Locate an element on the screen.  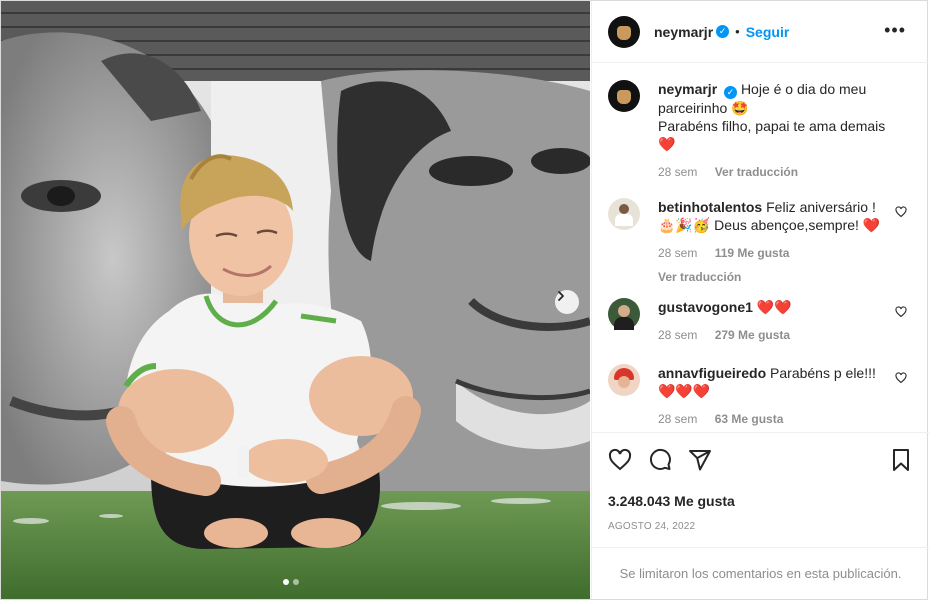
post-actions: 3.248.043 Me gusta AGOSTO 24, 2022 is located at coordinates (760, 489).